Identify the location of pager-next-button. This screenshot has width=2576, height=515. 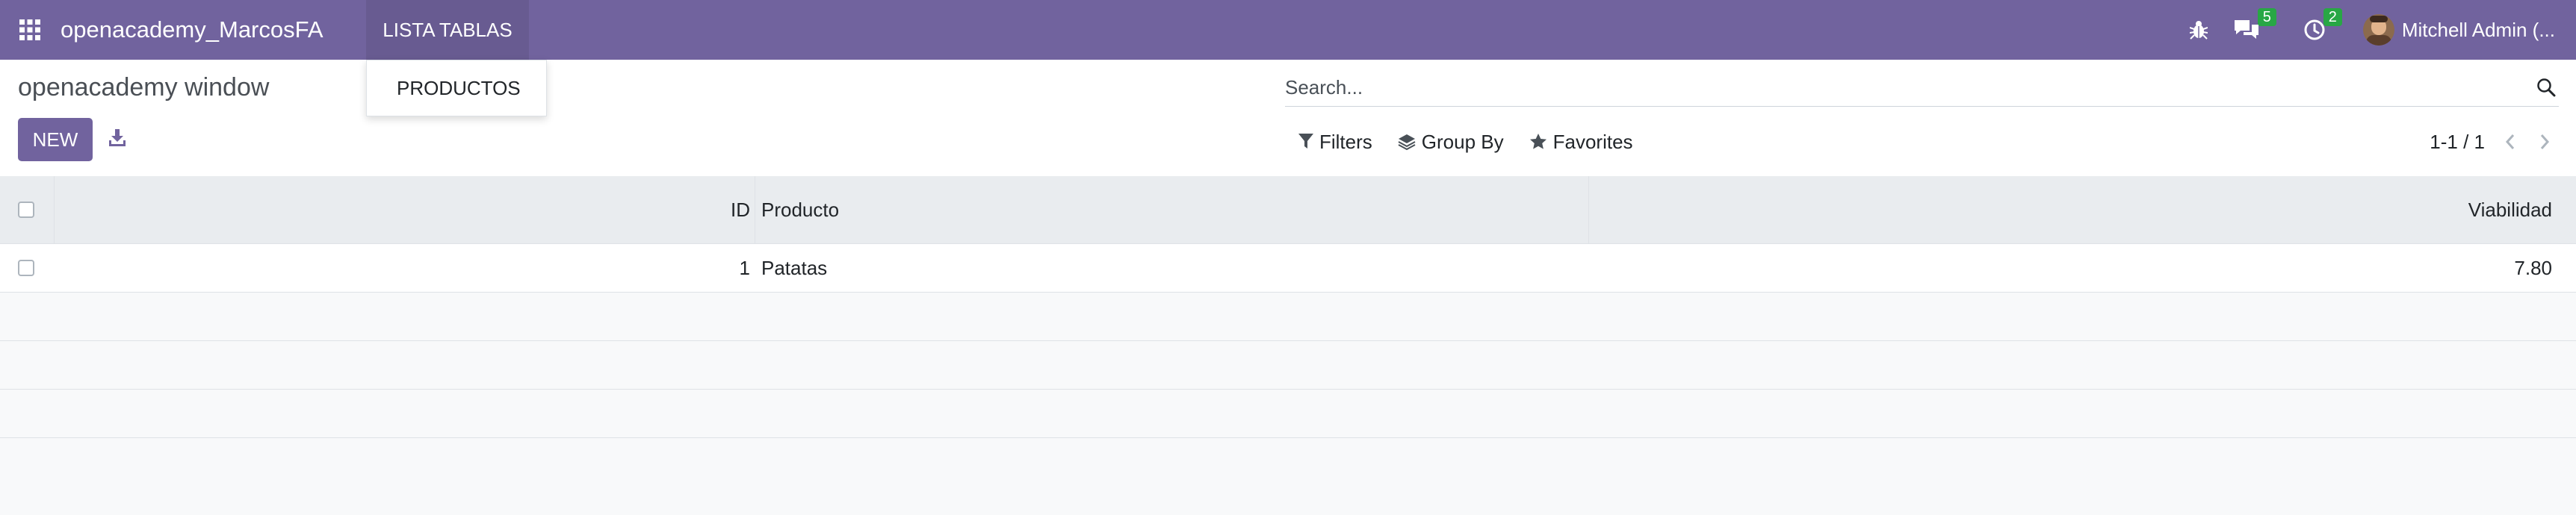
(2545, 142).